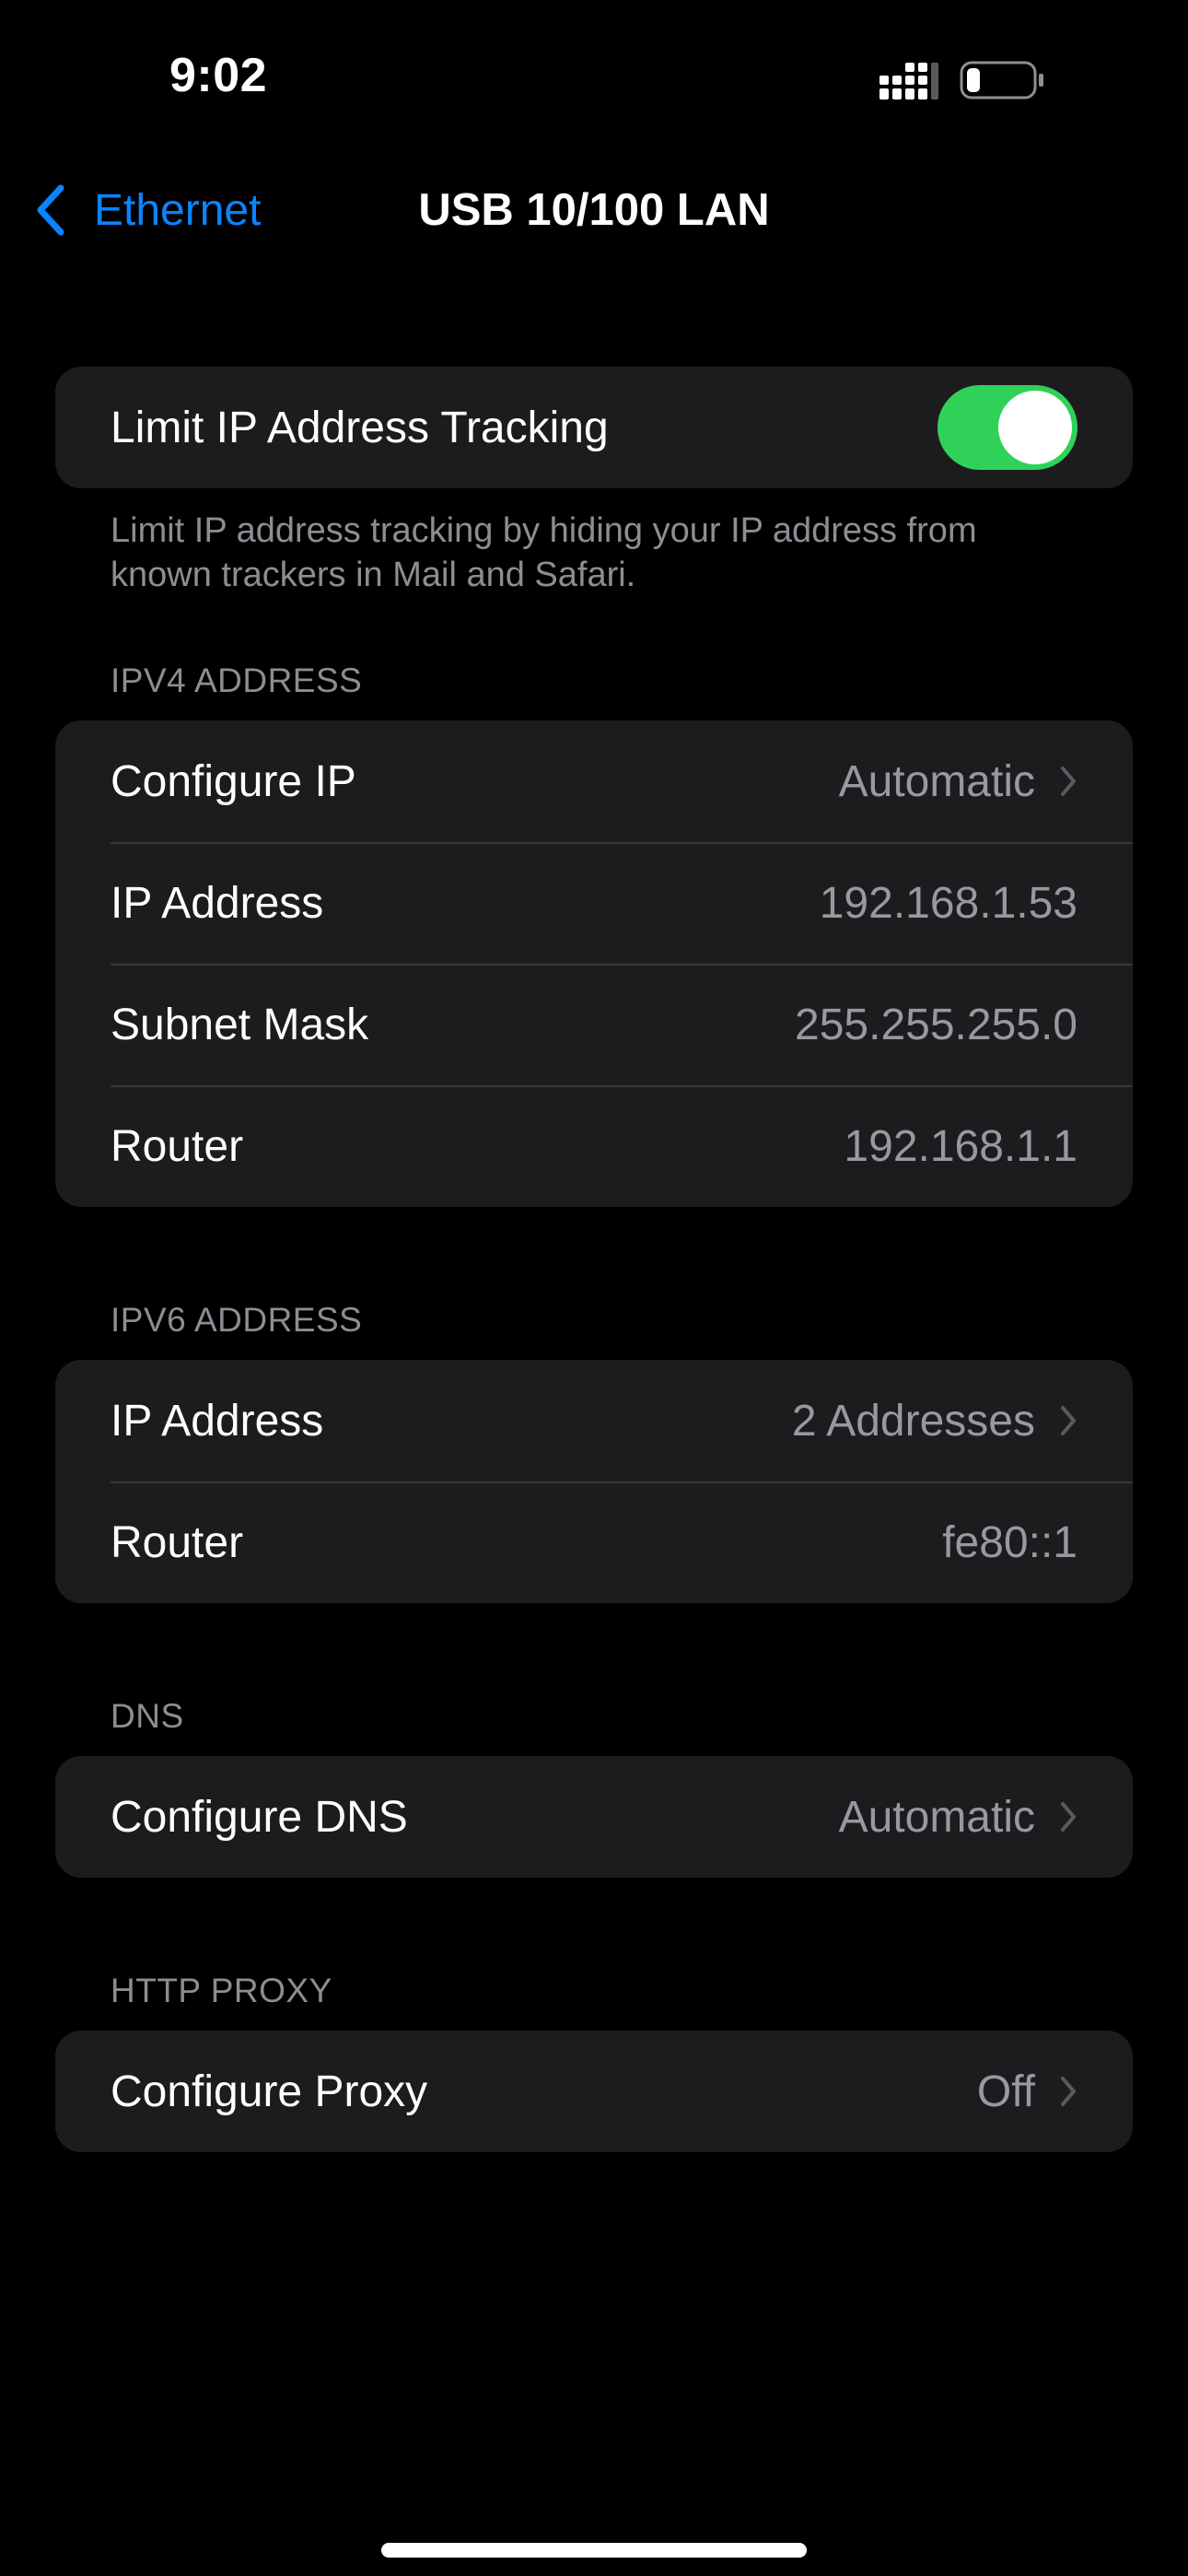 Image resolution: width=1188 pixels, height=2576 pixels. I want to click on configure-proxy-label: Configure Proxy, so click(269, 2091).